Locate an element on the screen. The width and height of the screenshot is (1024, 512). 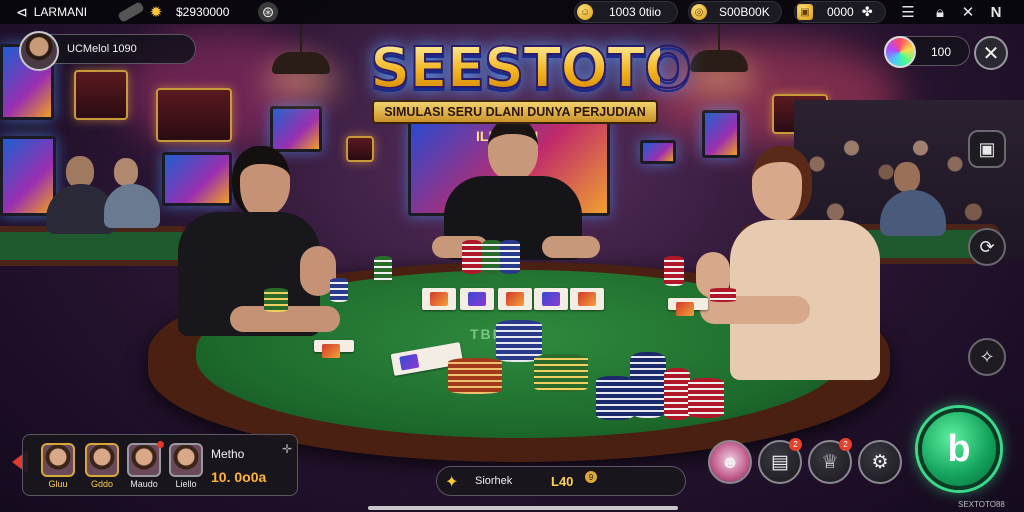
player-name: Gluu is located at coordinates (58, 484).